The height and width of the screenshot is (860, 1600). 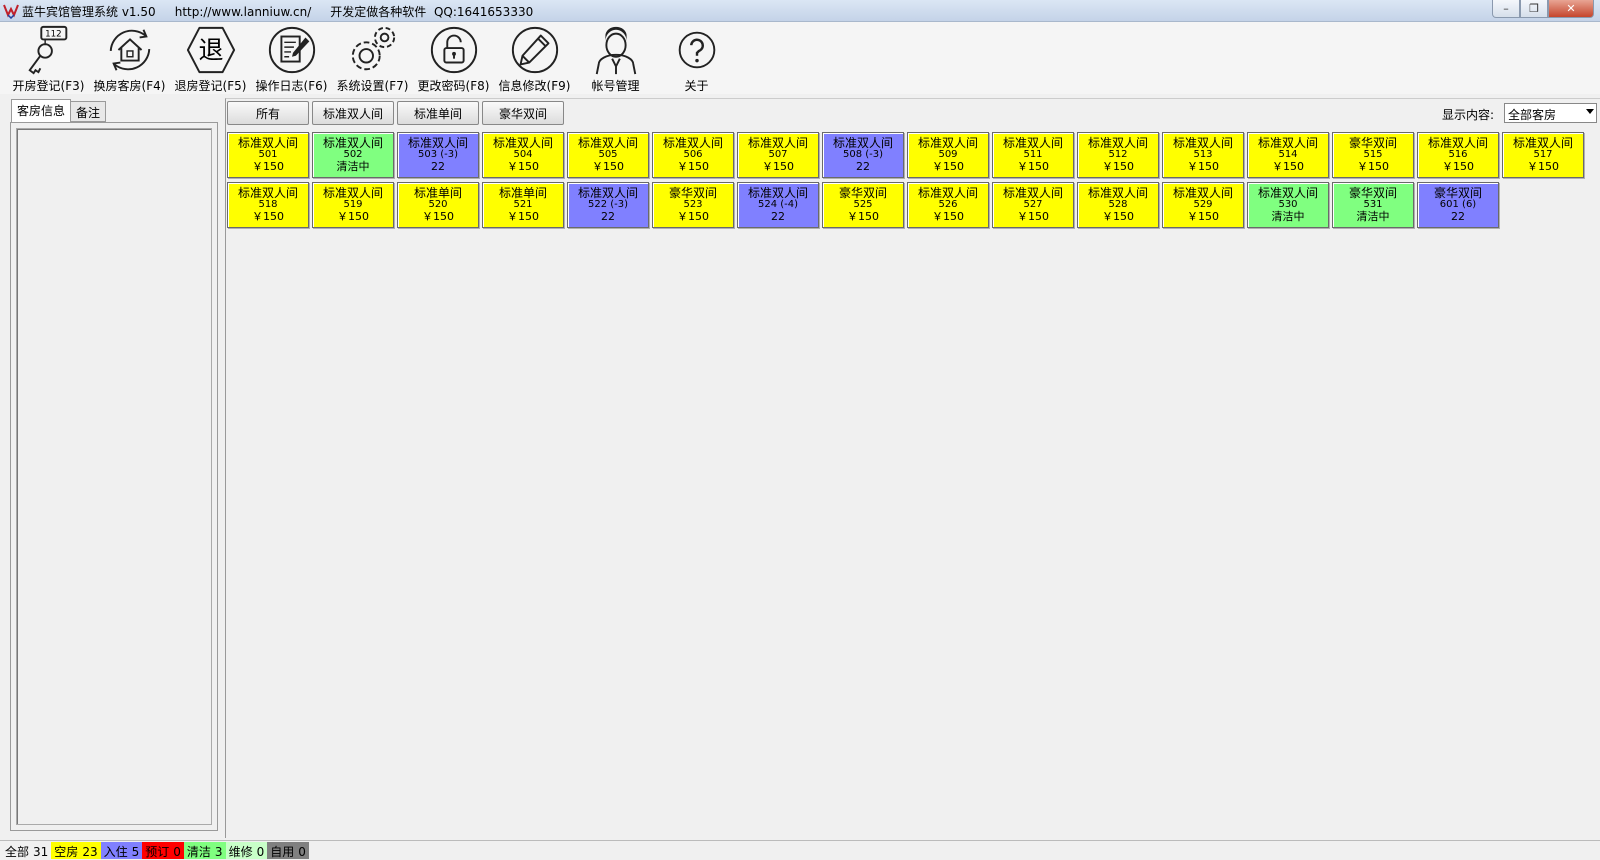 I want to click on room-tile: 标准双人间 512 ￥150, so click(x=1118, y=155).